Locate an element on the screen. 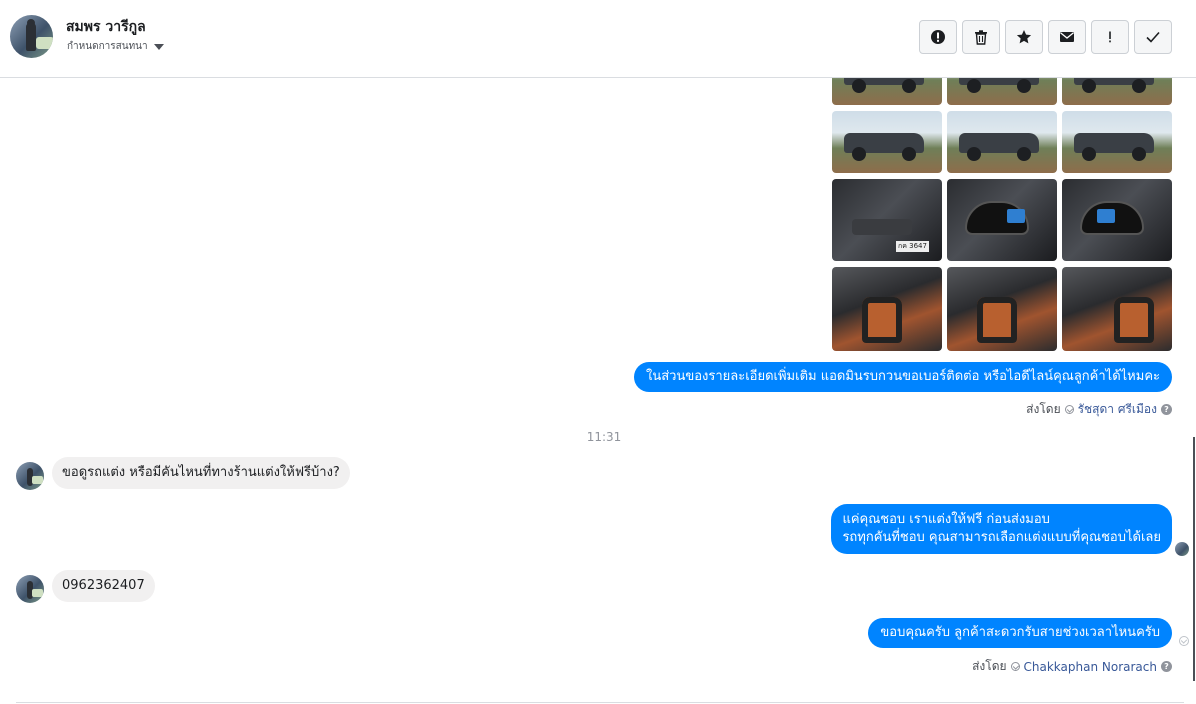  conversation-settings-dropdown: กำหนดการสนทนา is located at coordinates (115, 46).